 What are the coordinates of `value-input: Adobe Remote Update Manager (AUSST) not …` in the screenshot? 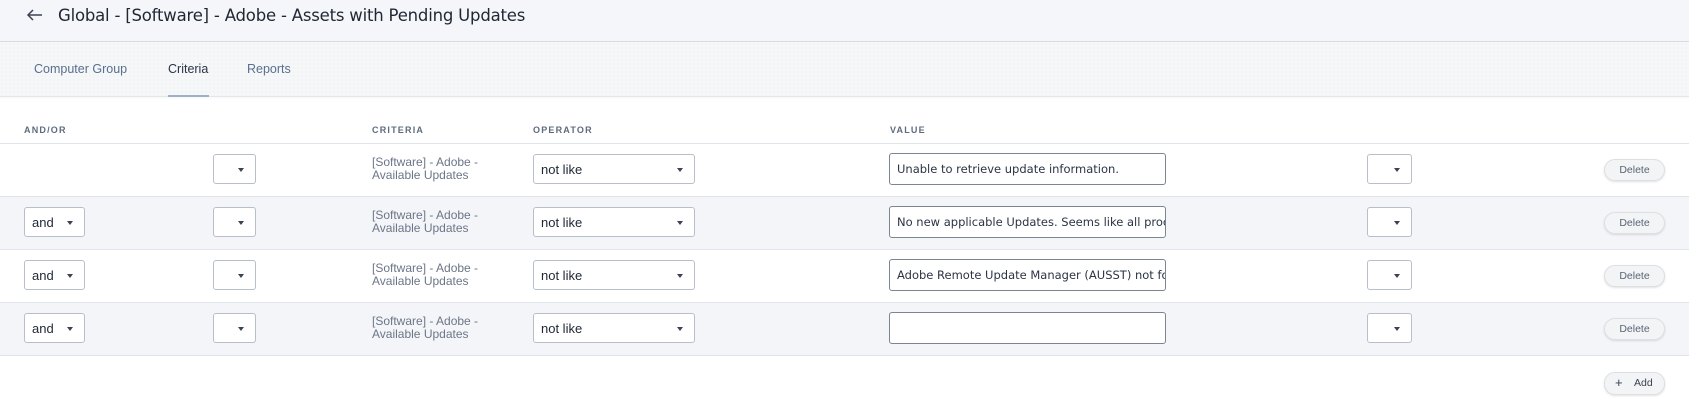 It's located at (1027, 275).